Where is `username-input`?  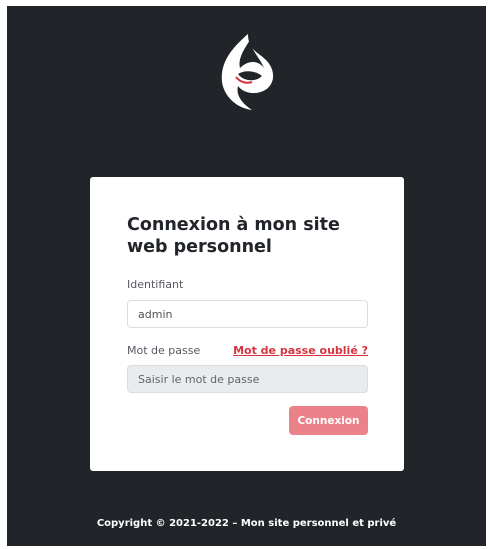 username-input is located at coordinates (247, 314).